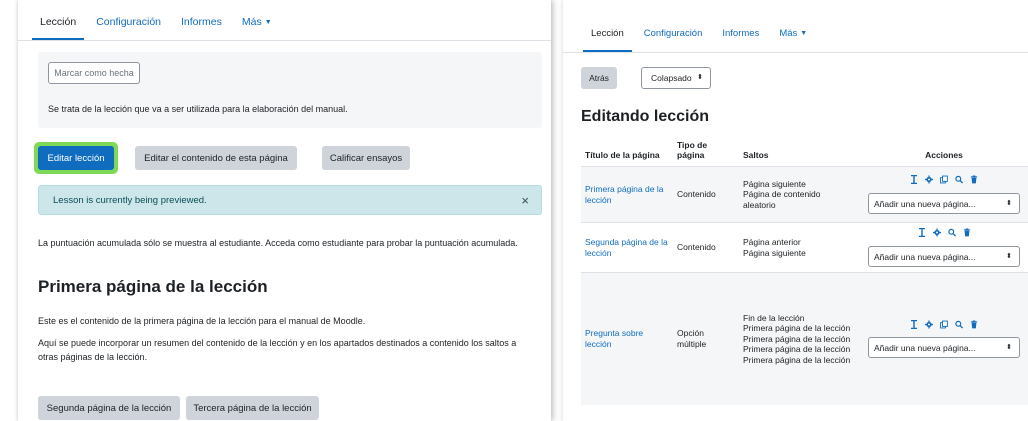 Image resolution: width=1028 pixels, height=421 pixels. What do you see at coordinates (671, 78) in the screenshot?
I see `select-value: Colapsado` at bounding box center [671, 78].